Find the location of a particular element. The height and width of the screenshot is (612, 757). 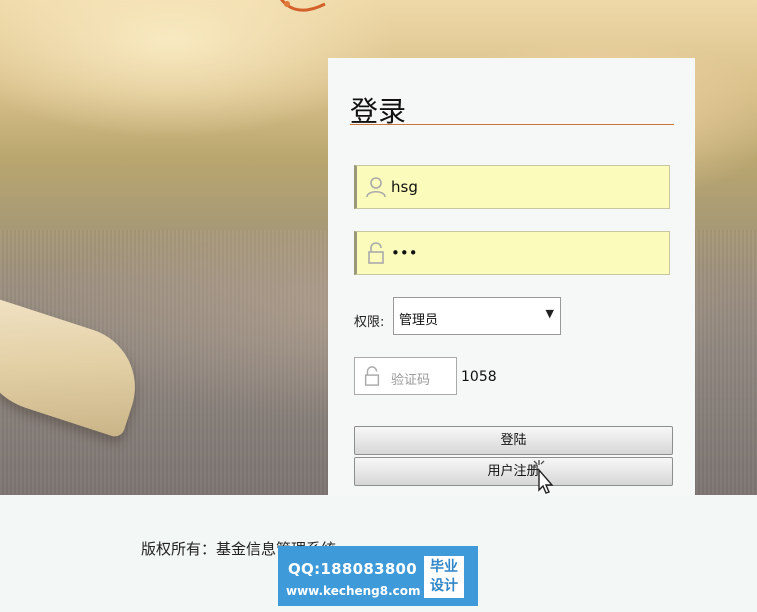

watermark-qq: QQ:188083800 is located at coordinates (353, 569).